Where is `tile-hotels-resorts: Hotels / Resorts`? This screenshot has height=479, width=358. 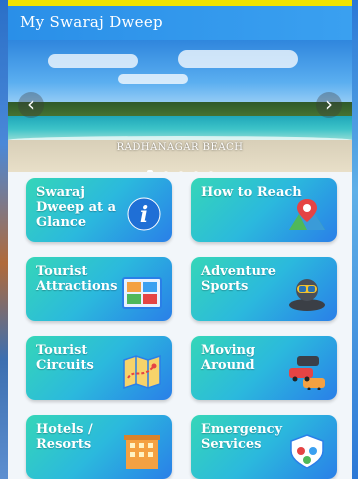
tile-hotels-resorts: Hotels / Resorts is located at coordinates (99, 447).